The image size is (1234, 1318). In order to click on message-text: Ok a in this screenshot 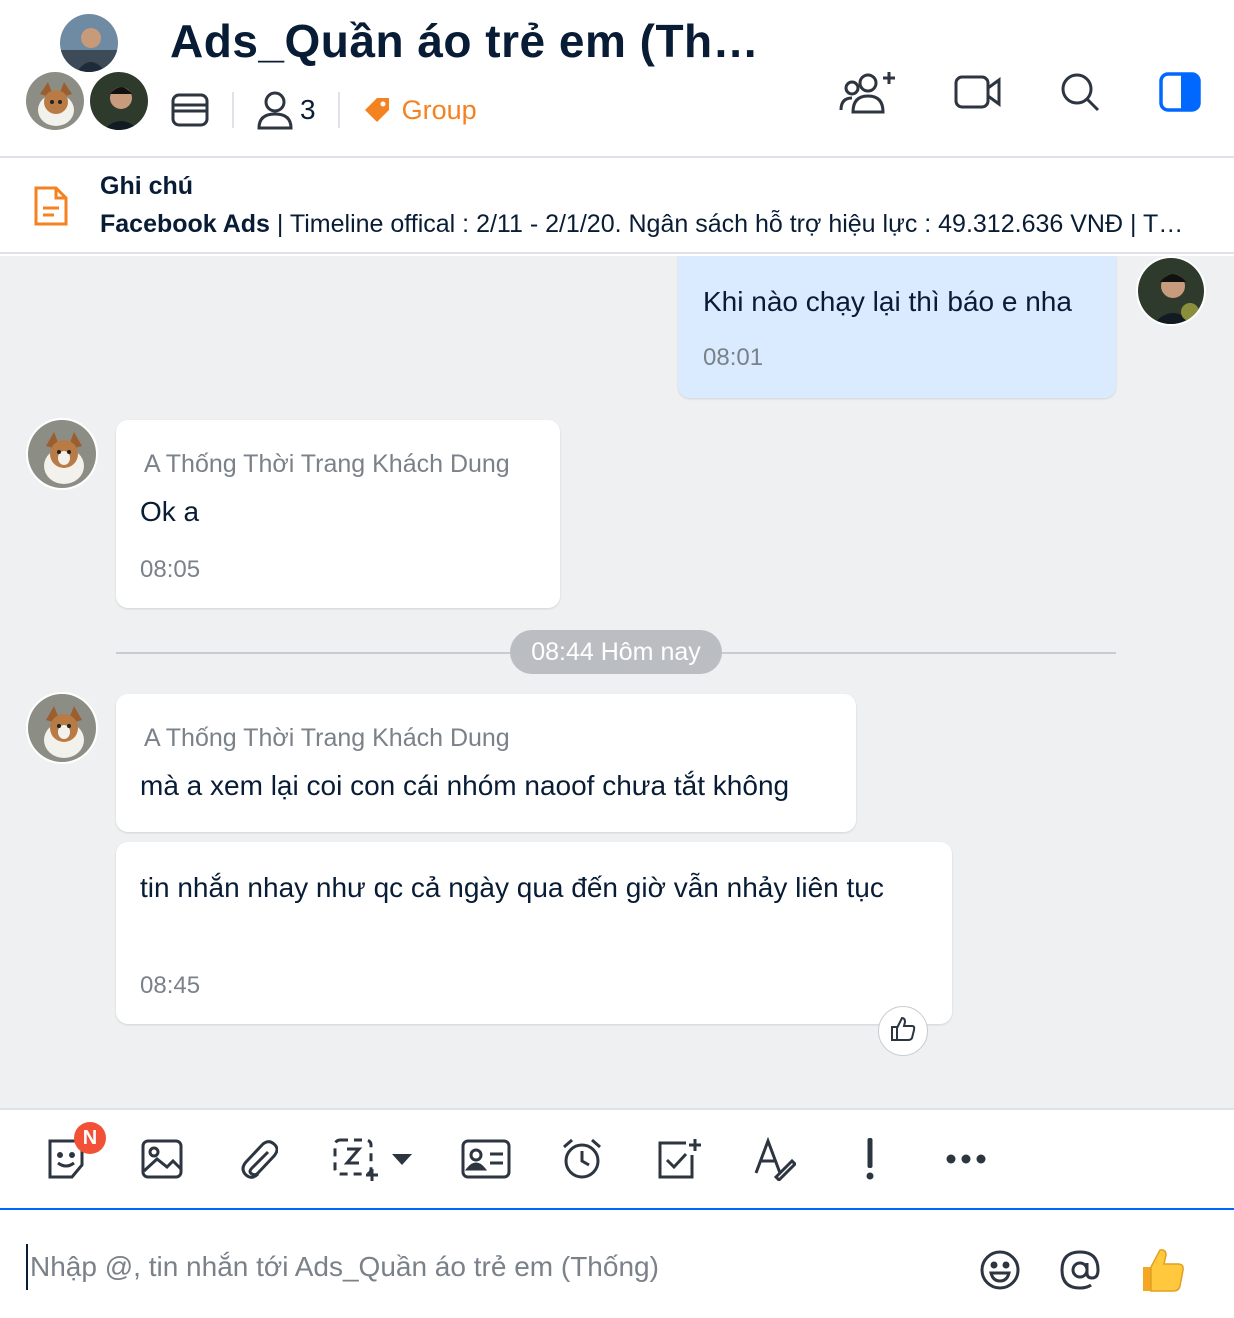, I will do `click(170, 511)`.